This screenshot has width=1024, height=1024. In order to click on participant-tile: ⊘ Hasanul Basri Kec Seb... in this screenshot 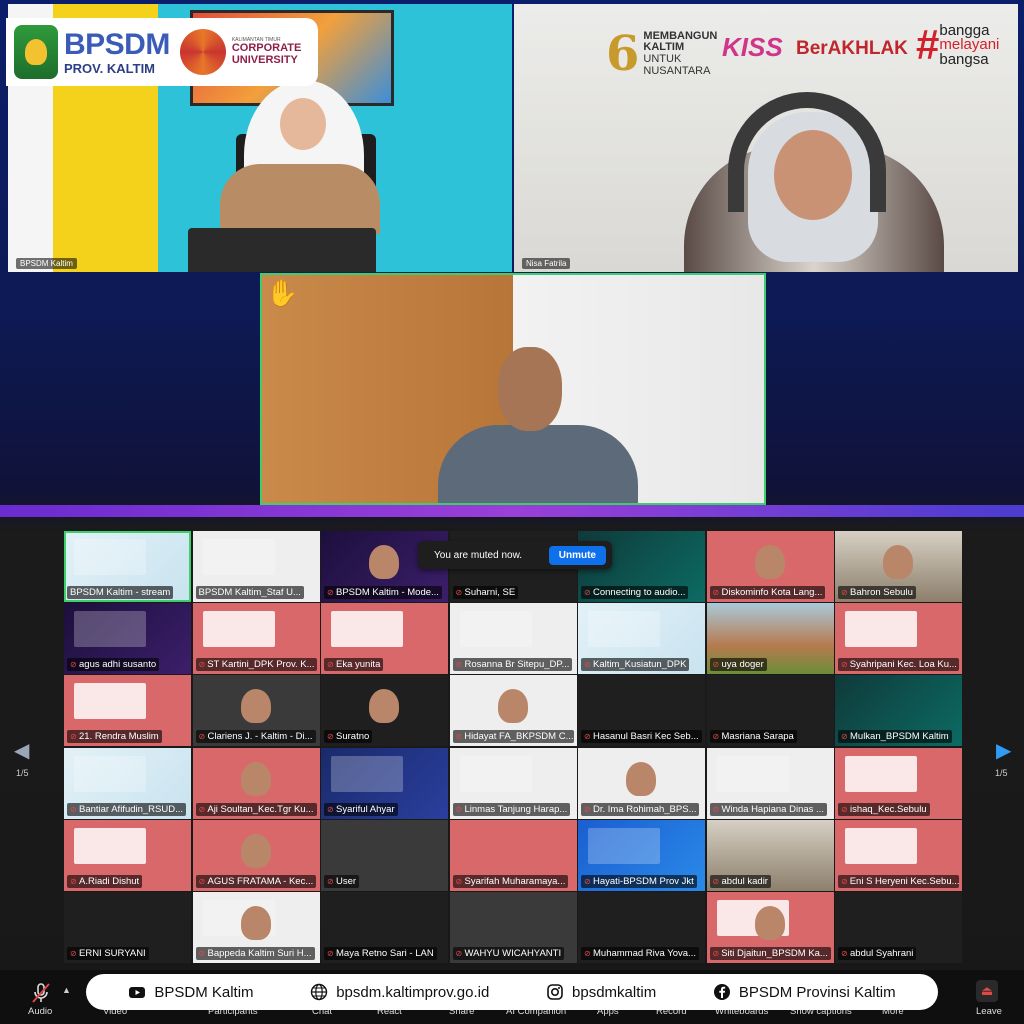, I will do `click(641, 711)`.